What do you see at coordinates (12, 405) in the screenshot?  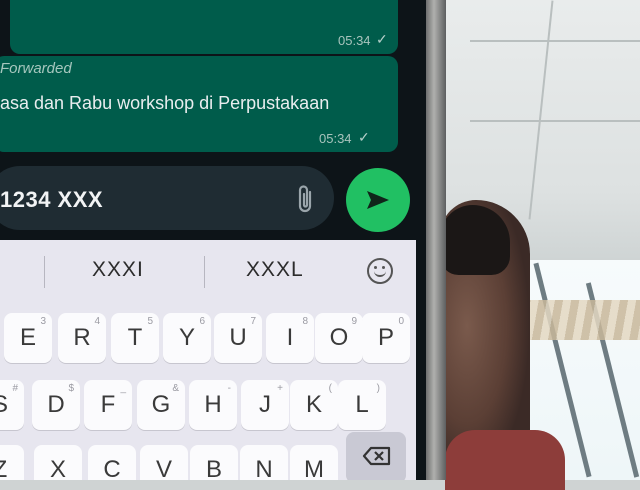 I see `key: #S` at bounding box center [12, 405].